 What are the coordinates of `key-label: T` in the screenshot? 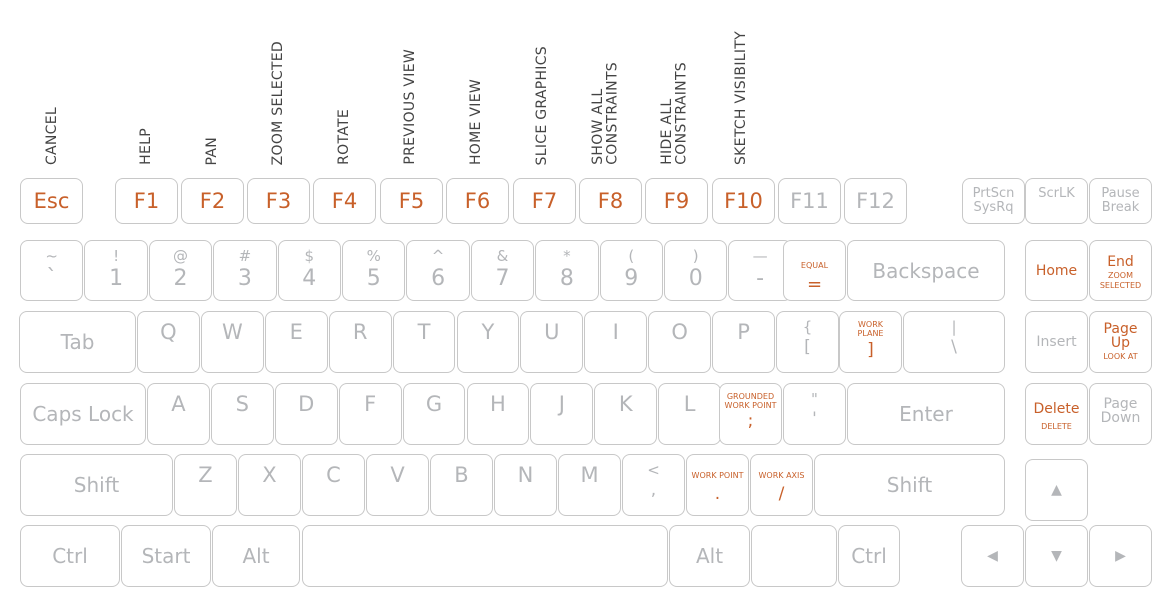 It's located at (424, 332).